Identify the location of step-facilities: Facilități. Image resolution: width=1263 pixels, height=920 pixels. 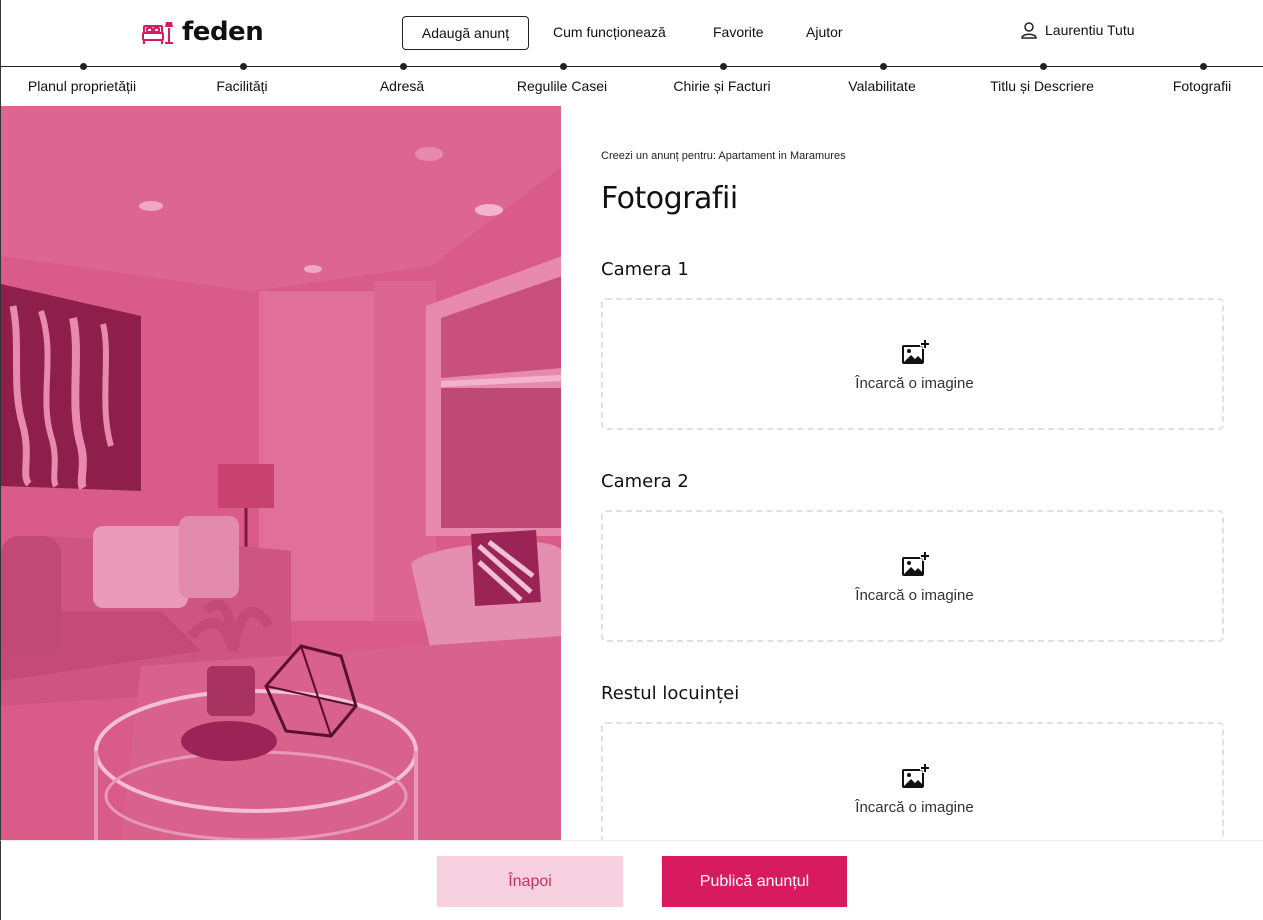
(241, 86).